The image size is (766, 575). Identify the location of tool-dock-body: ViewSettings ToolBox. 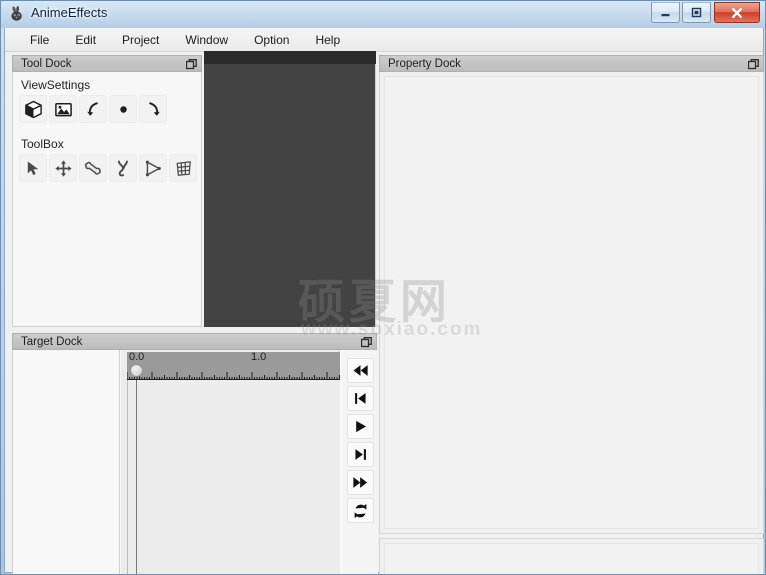
(107, 199).